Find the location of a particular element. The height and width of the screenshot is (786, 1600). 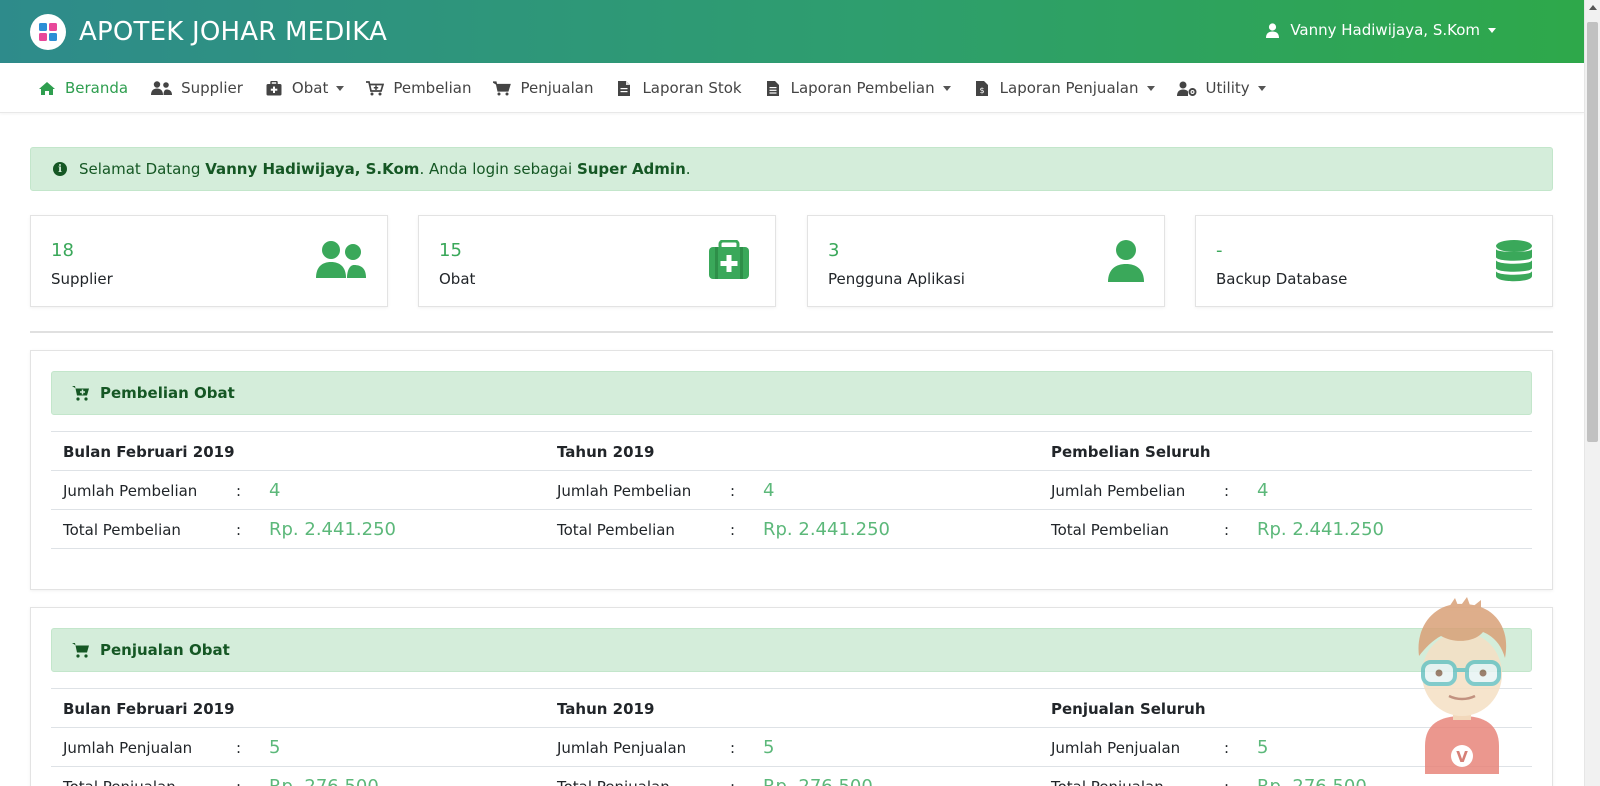

alert-middle: . Anda login sebagai is located at coordinates (498, 169).